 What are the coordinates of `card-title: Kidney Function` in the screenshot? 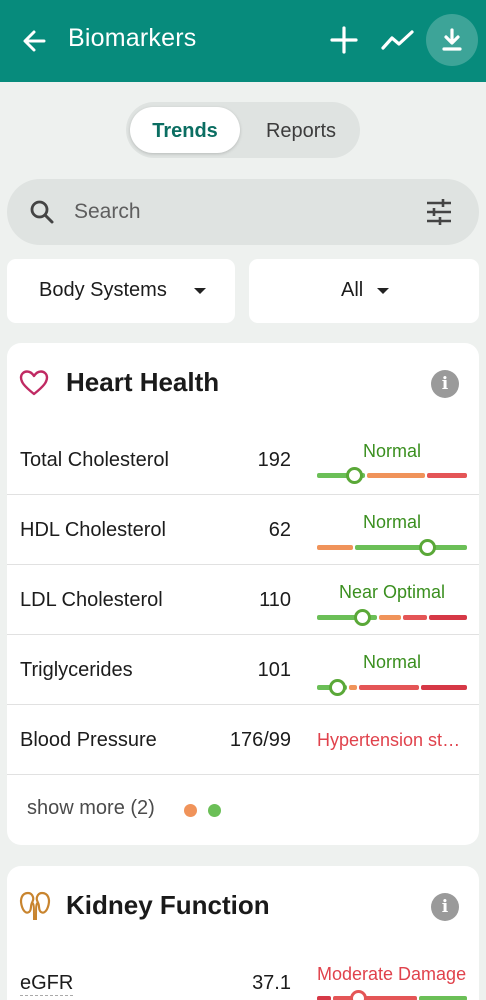 It's located at (168, 905).